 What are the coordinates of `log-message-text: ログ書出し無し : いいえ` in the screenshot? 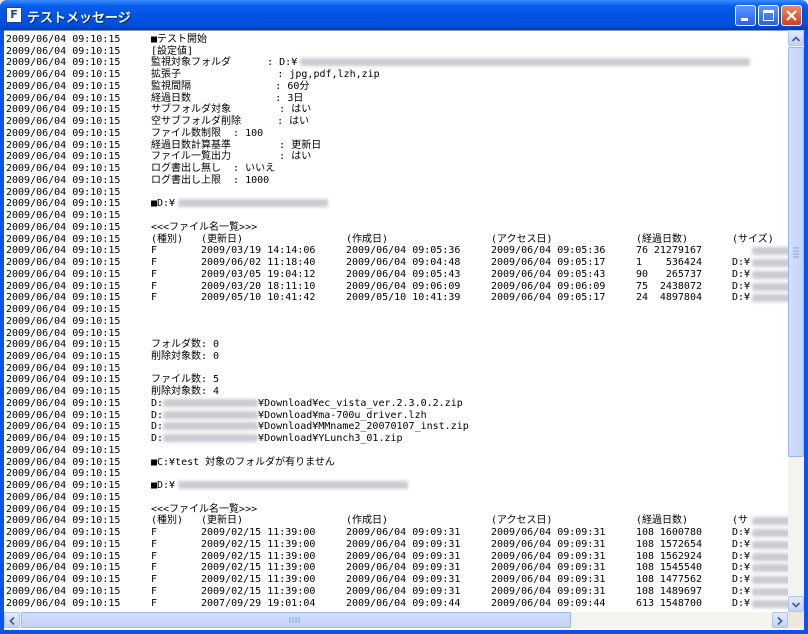 It's located at (213, 169).